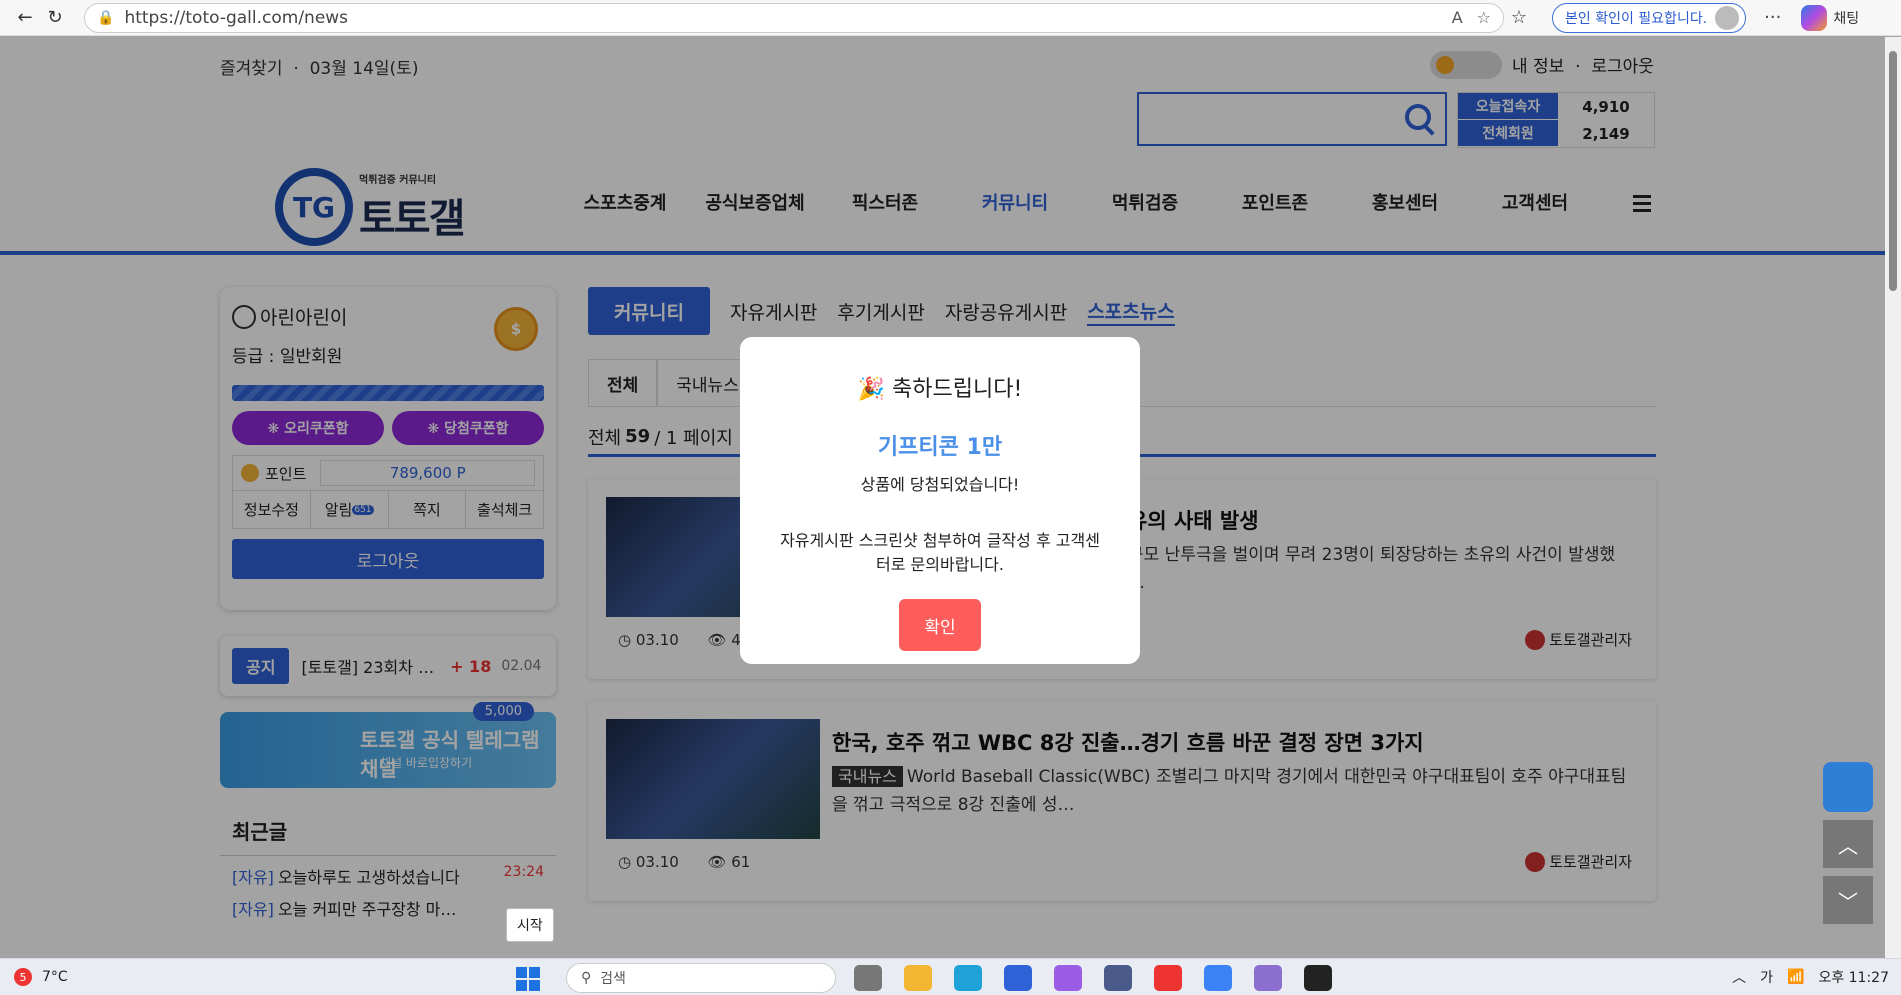  What do you see at coordinates (1853, 977) in the screenshot?
I see `clock: 오후 11:27` at bounding box center [1853, 977].